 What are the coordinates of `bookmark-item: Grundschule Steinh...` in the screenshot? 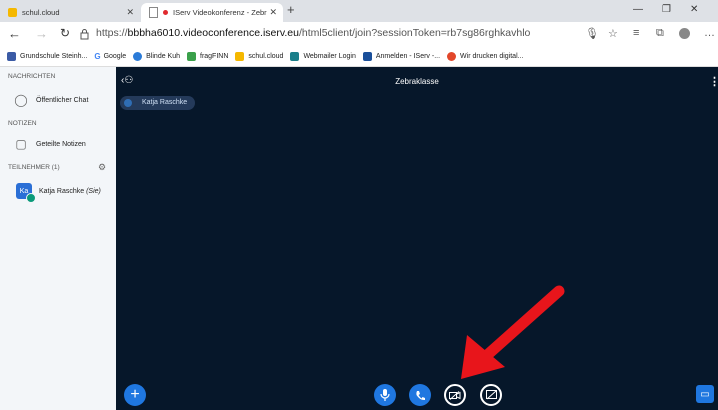 It's located at (47, 56).